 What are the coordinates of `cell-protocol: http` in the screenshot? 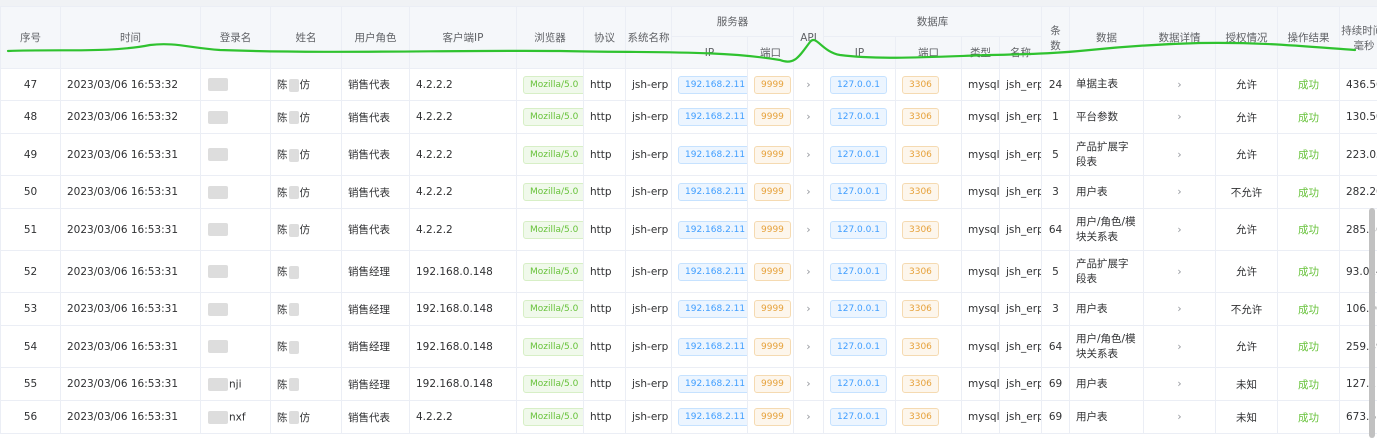 It's located at (604, 271).